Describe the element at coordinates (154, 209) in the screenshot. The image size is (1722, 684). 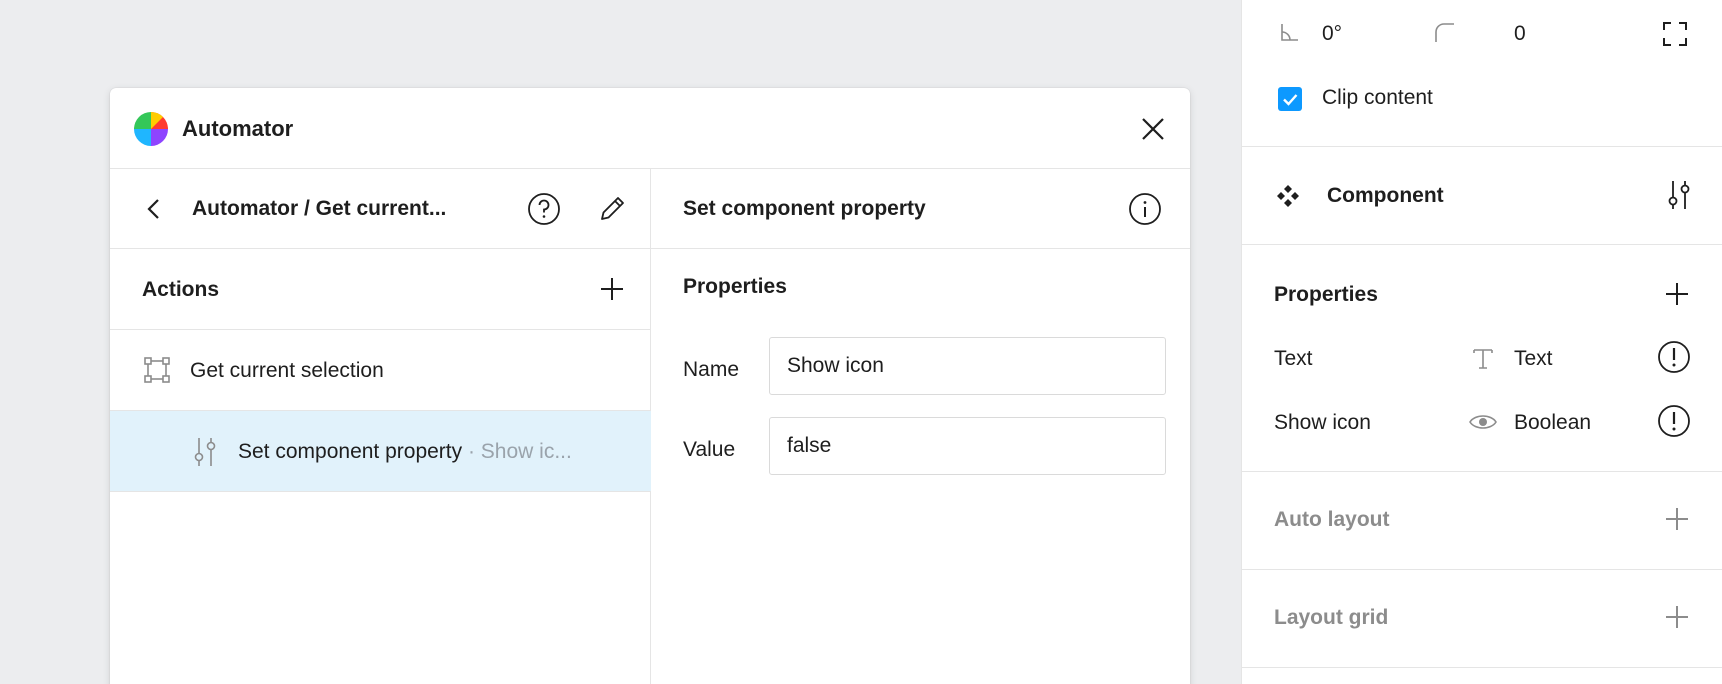
I see `back-arrow-icon` at that location.